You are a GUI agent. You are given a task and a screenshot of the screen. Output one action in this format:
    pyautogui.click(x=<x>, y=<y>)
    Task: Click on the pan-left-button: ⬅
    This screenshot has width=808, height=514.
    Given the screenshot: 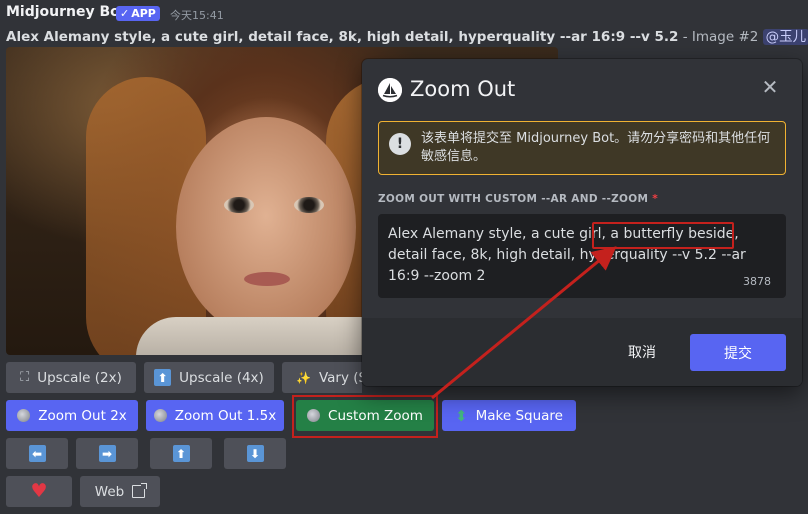 What is the action you would take?
    pyautogui.click(x=37, y=453)
    